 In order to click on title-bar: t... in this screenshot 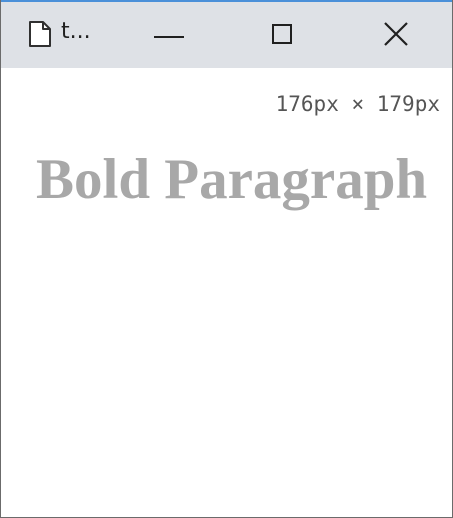, I will do `click(226, 34)`.